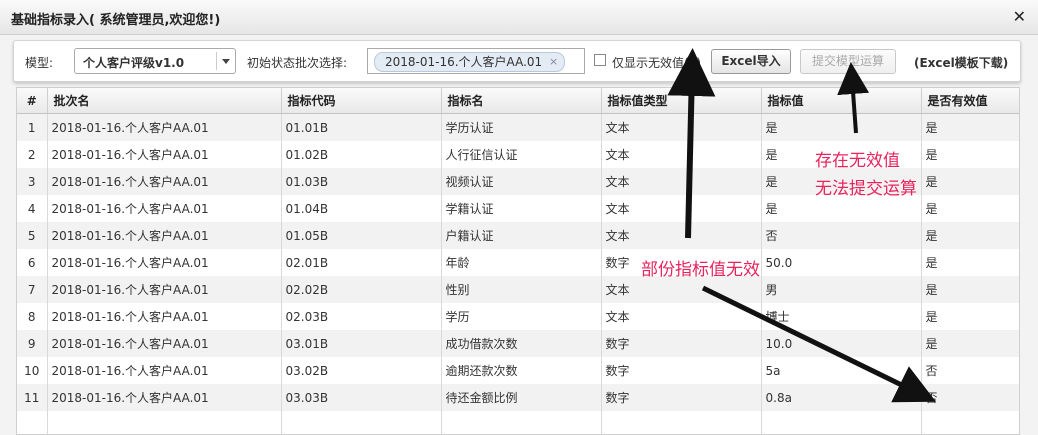 The height and width of the screenshot is (435, 1038). Describe the element at coordinates (521, 316) in the screenshot. I see `cell-name: 学历` at that location.